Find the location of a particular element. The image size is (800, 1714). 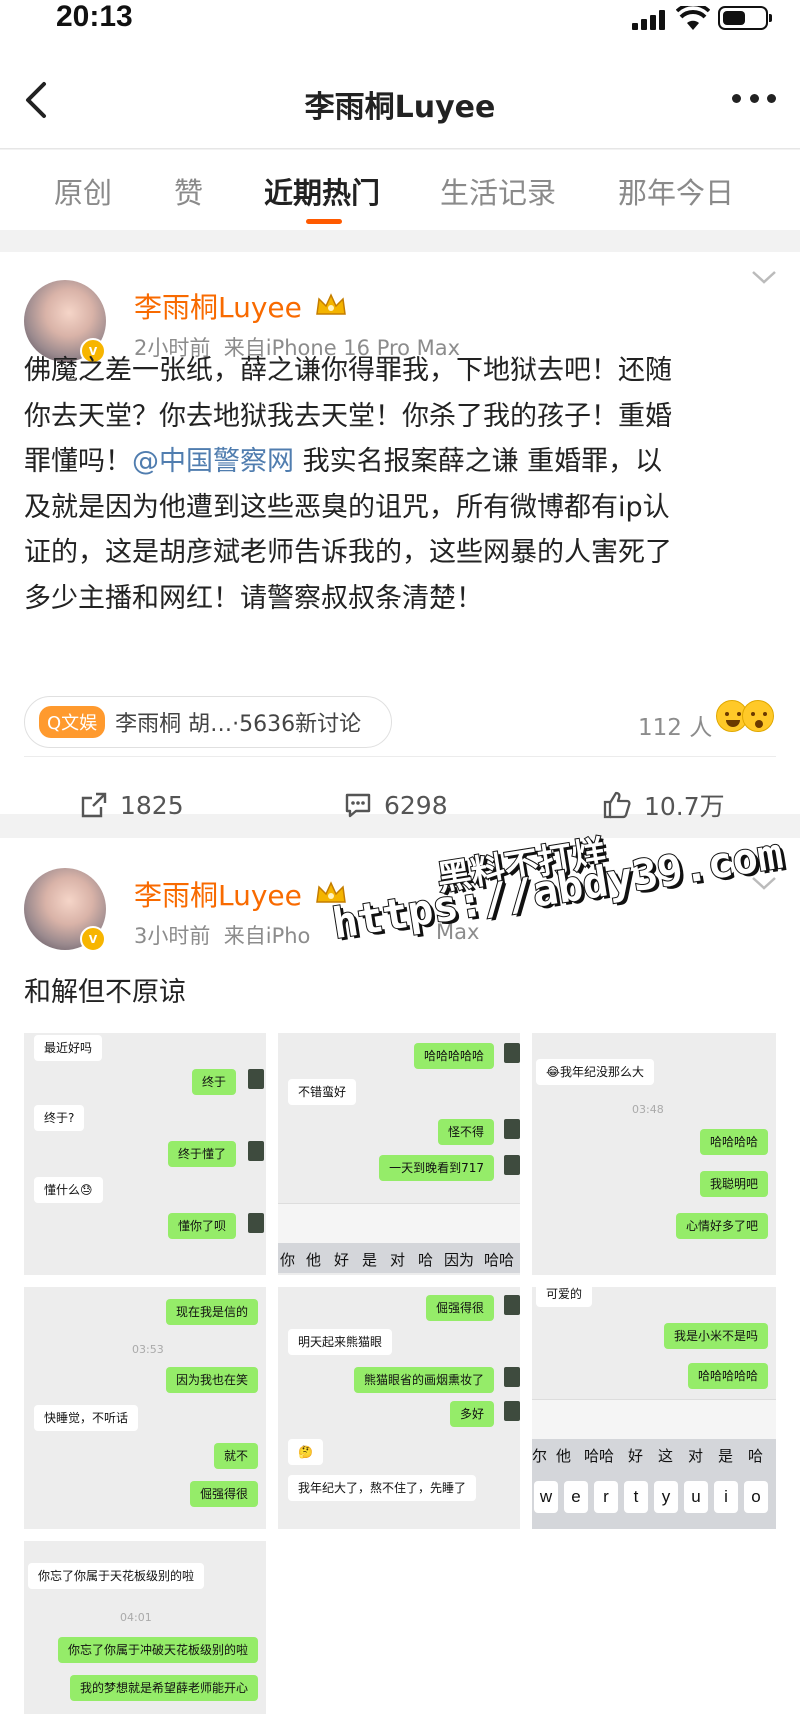

nav-bar: 李雨桐Luyee is located at coordinates (400, 100).